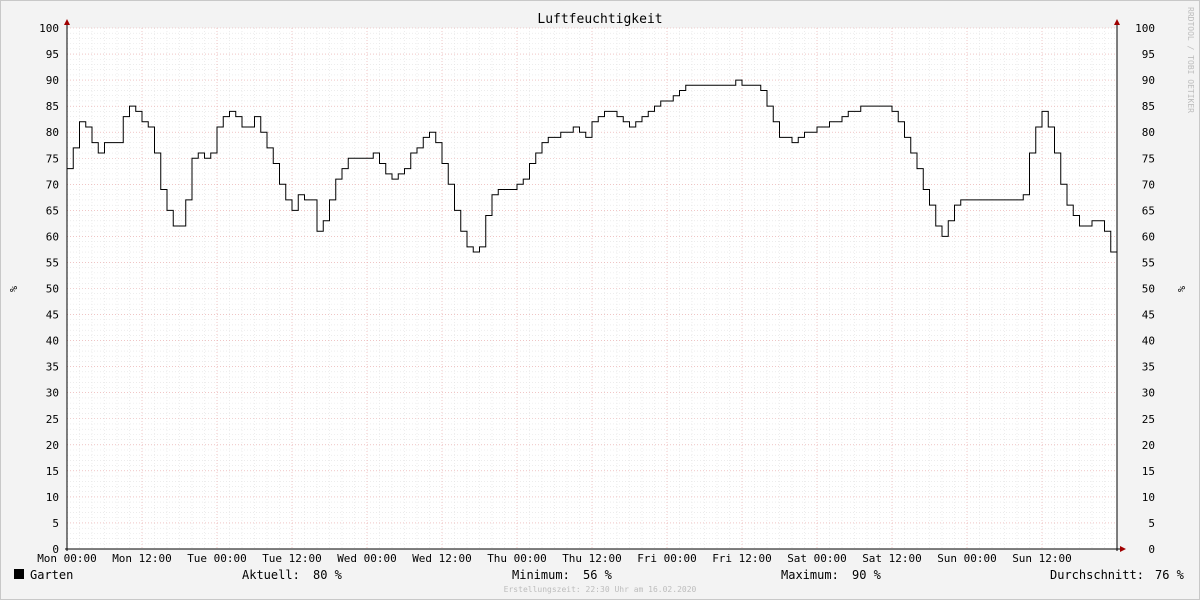 Image resolution: width=1200 pixels, height=600 pixels. Describe the element at coordinates (442, 558) in the screenshot. I see `x-tick-label: Wed 12:00` at that location.